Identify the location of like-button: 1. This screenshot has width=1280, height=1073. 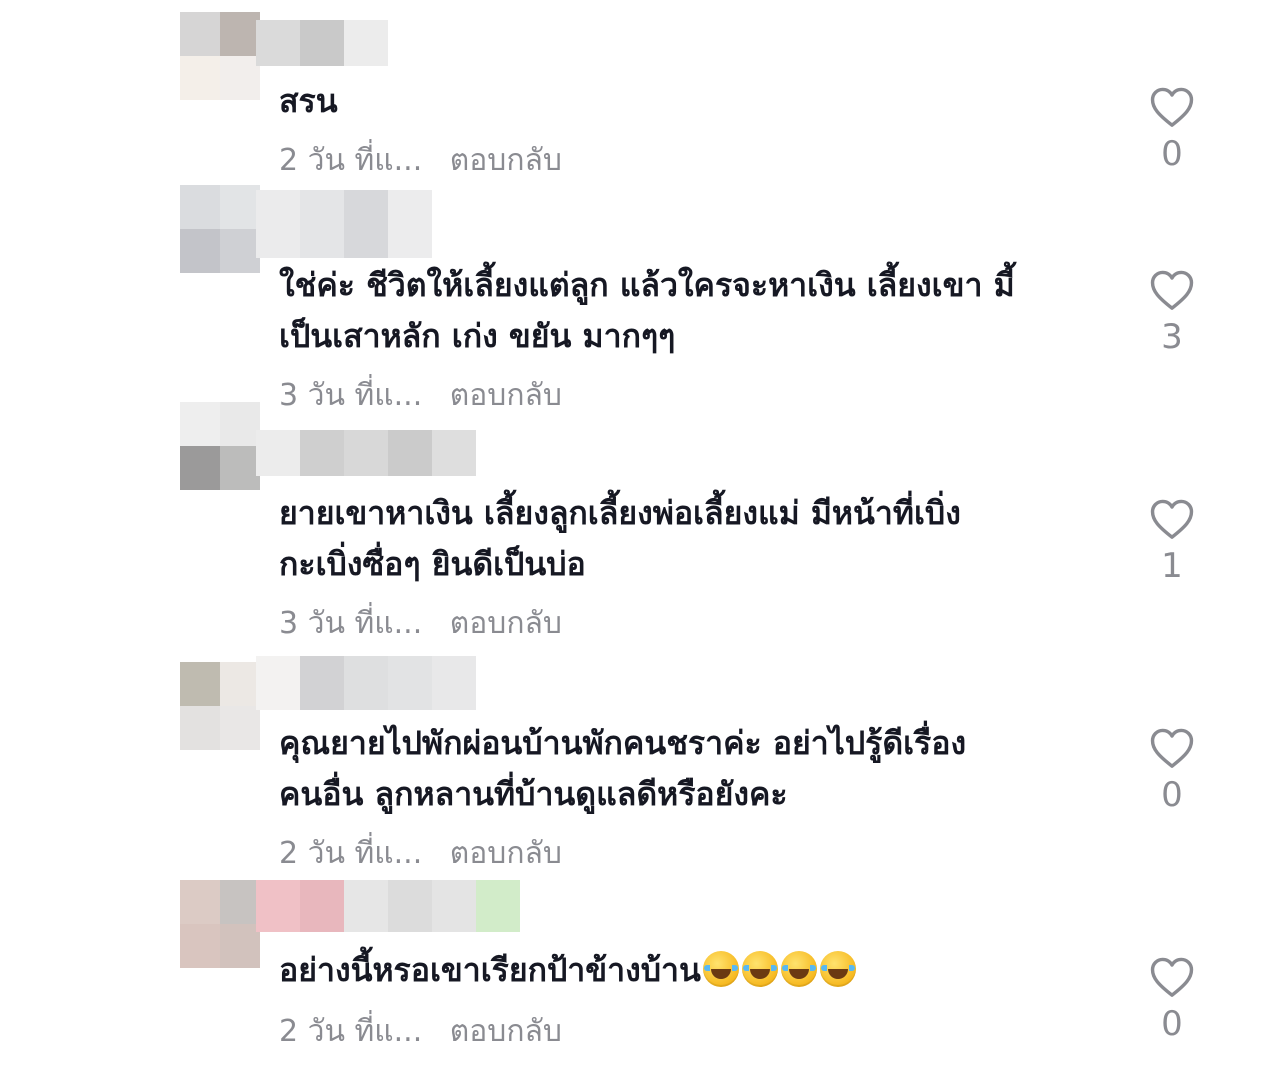
(1172, 542).